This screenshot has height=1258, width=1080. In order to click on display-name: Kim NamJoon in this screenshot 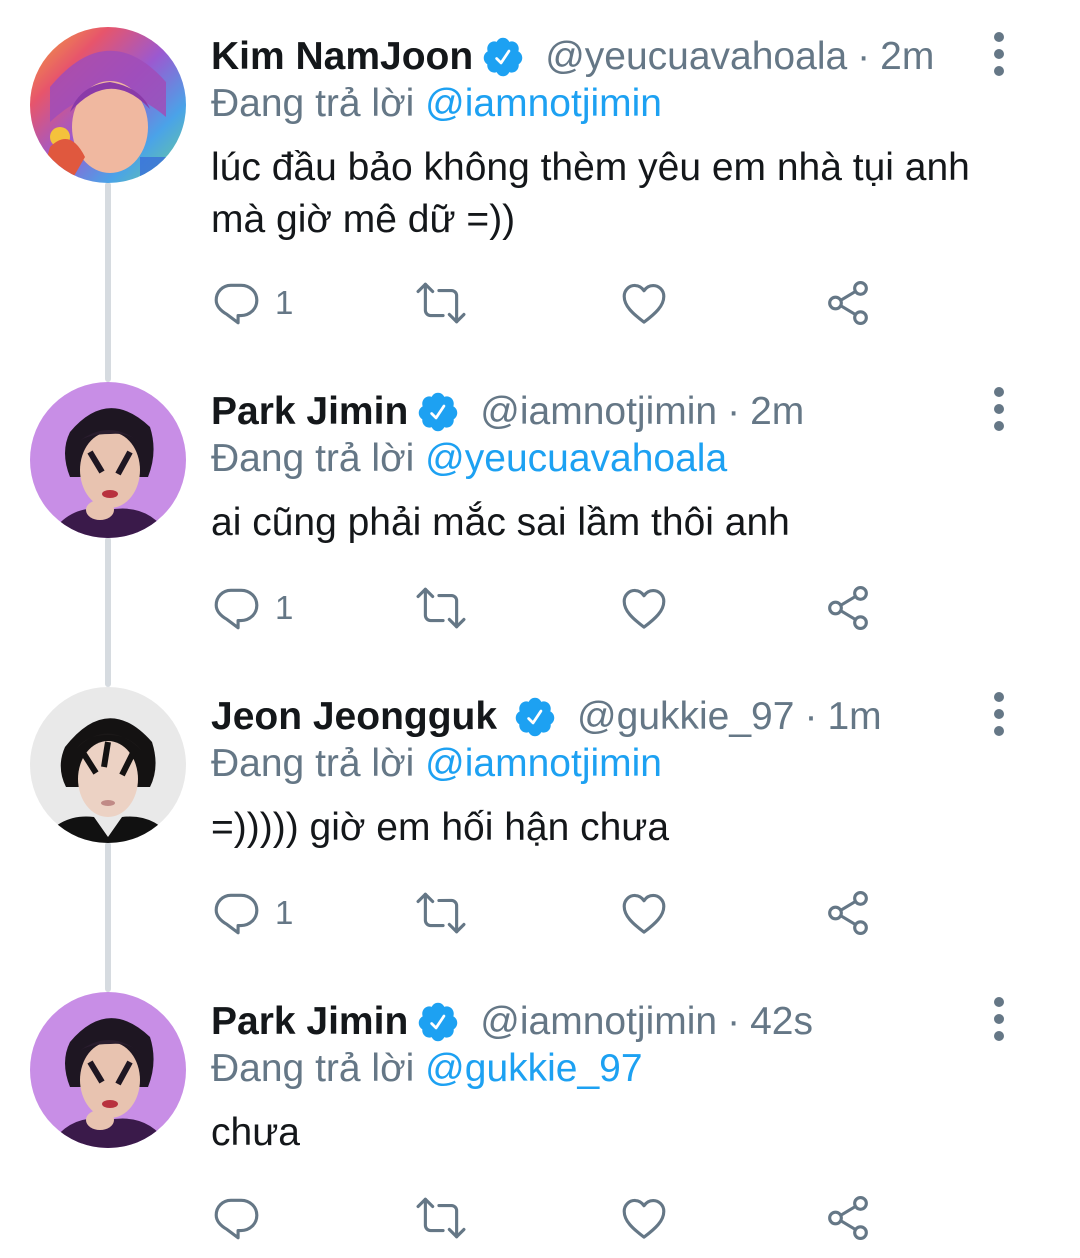, I will do `click(342, 57)`.